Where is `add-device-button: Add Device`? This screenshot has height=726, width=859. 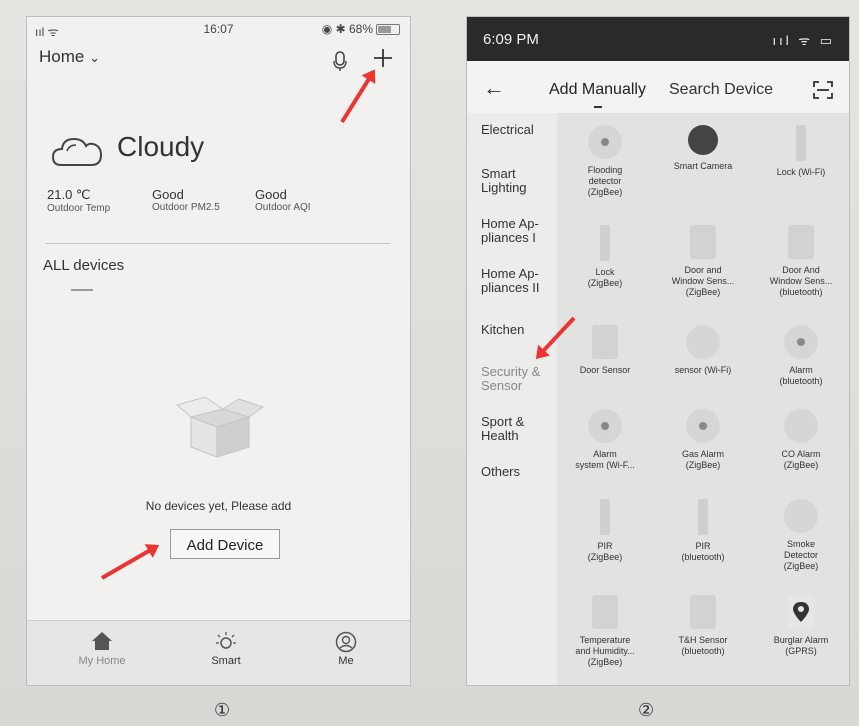 add-device-button: Add Device is located at coordinates (225, 544).